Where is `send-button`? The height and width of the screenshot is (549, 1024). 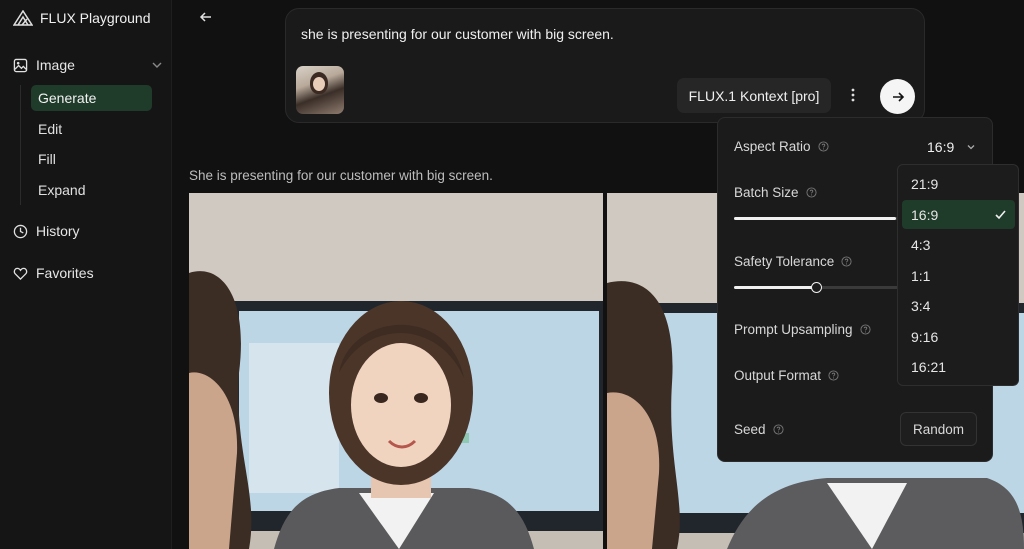
send-button is located at coordinates (897, 96).